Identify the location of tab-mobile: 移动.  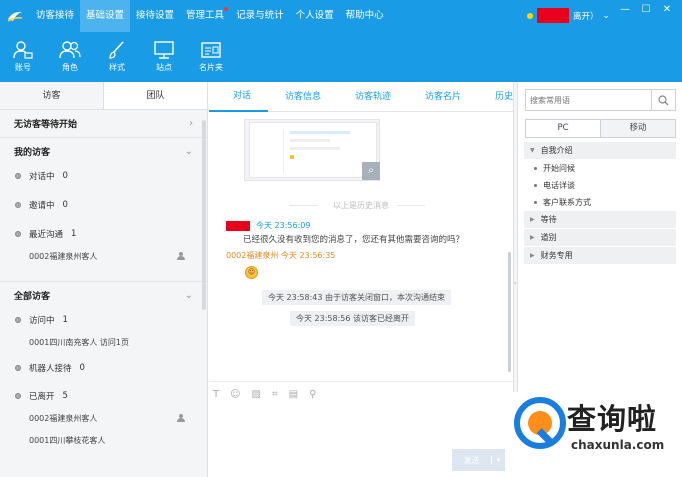
(637, 128).